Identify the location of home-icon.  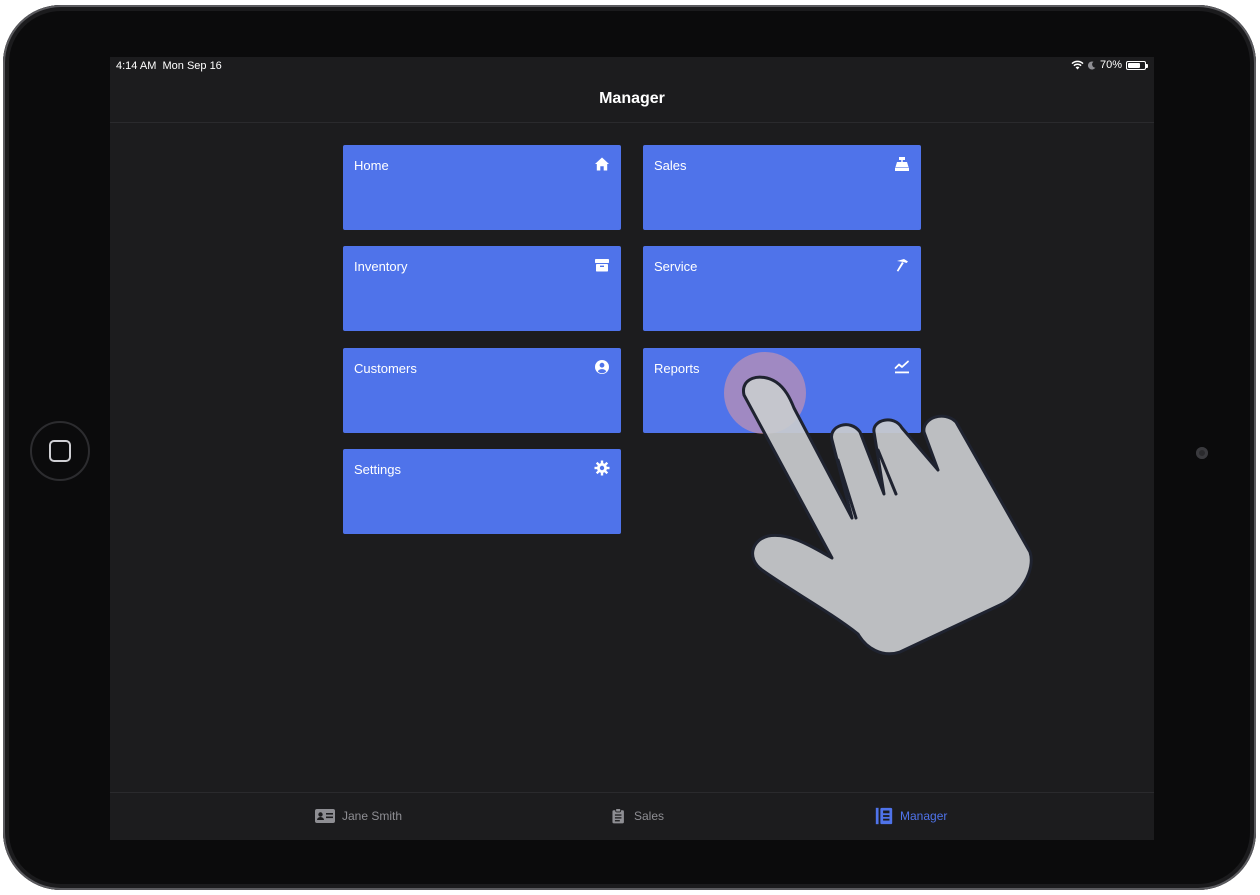
(602, 164).